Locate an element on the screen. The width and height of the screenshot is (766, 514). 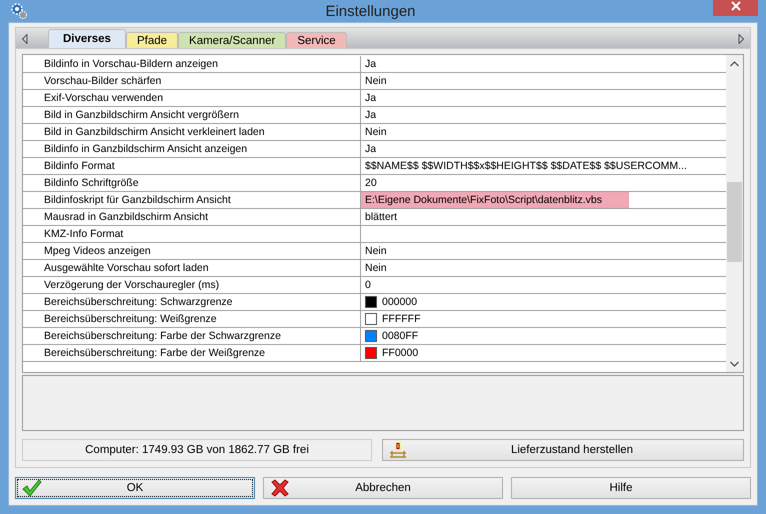
scroll-left-icon is located at coordinates (25, 39).